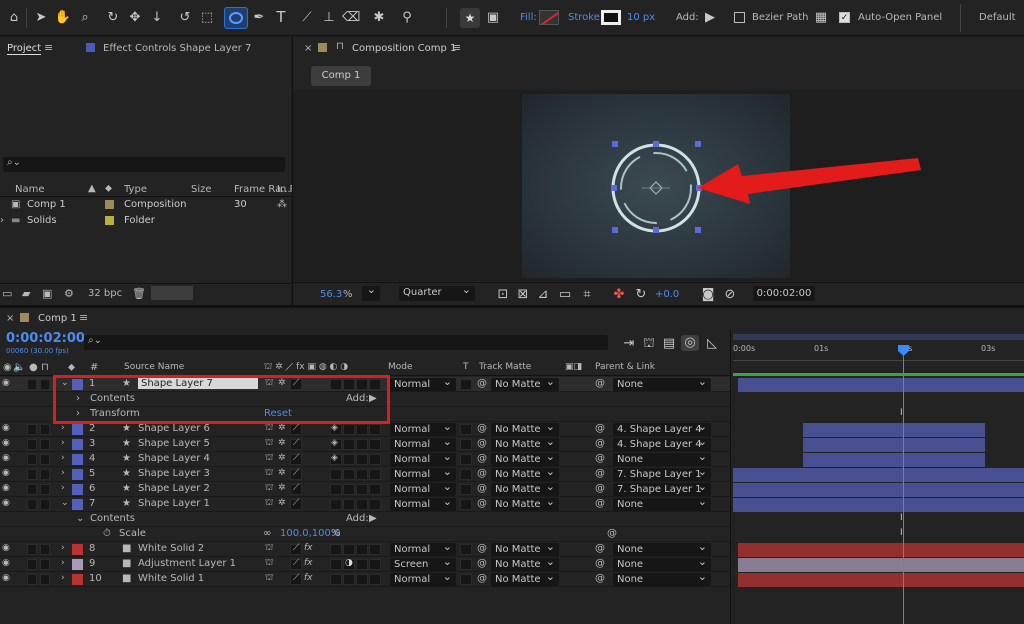 The height and width of the screenshot is (624, 1024). I want to click on graph-editor-icon: ◺, so click(712, 344).